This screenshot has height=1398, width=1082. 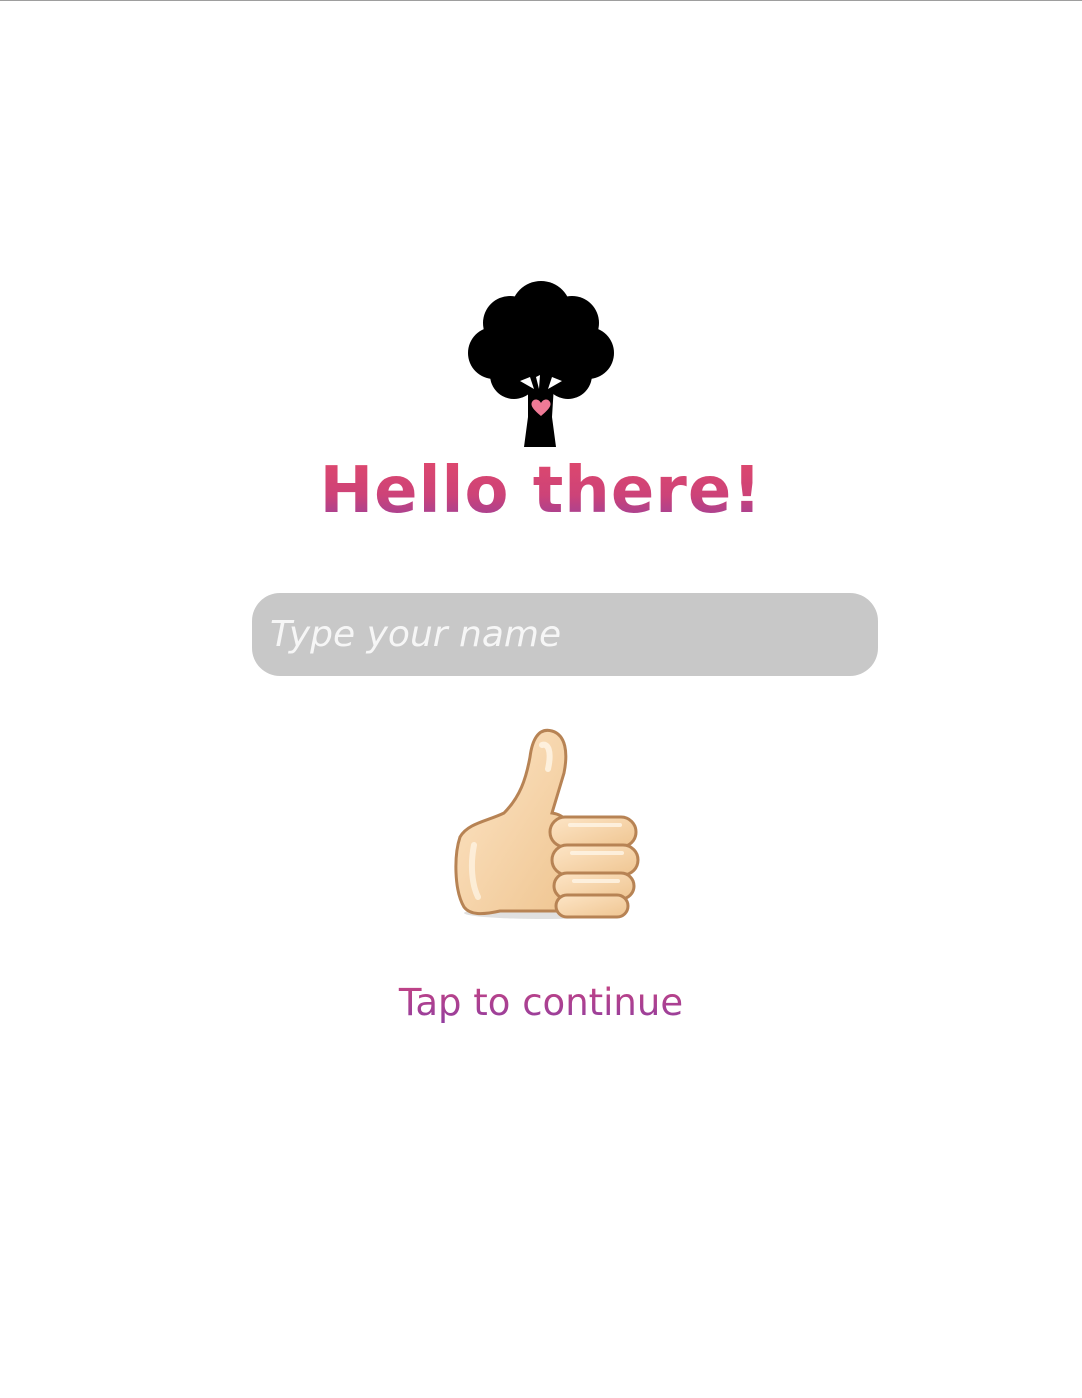 I want to click on name-input, so click(x=565, y=634).